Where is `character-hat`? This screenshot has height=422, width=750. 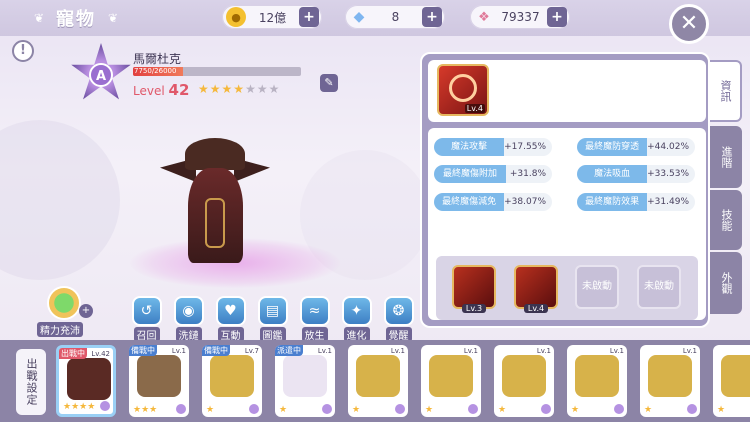 character-hat is located at coordinates (215, 154).